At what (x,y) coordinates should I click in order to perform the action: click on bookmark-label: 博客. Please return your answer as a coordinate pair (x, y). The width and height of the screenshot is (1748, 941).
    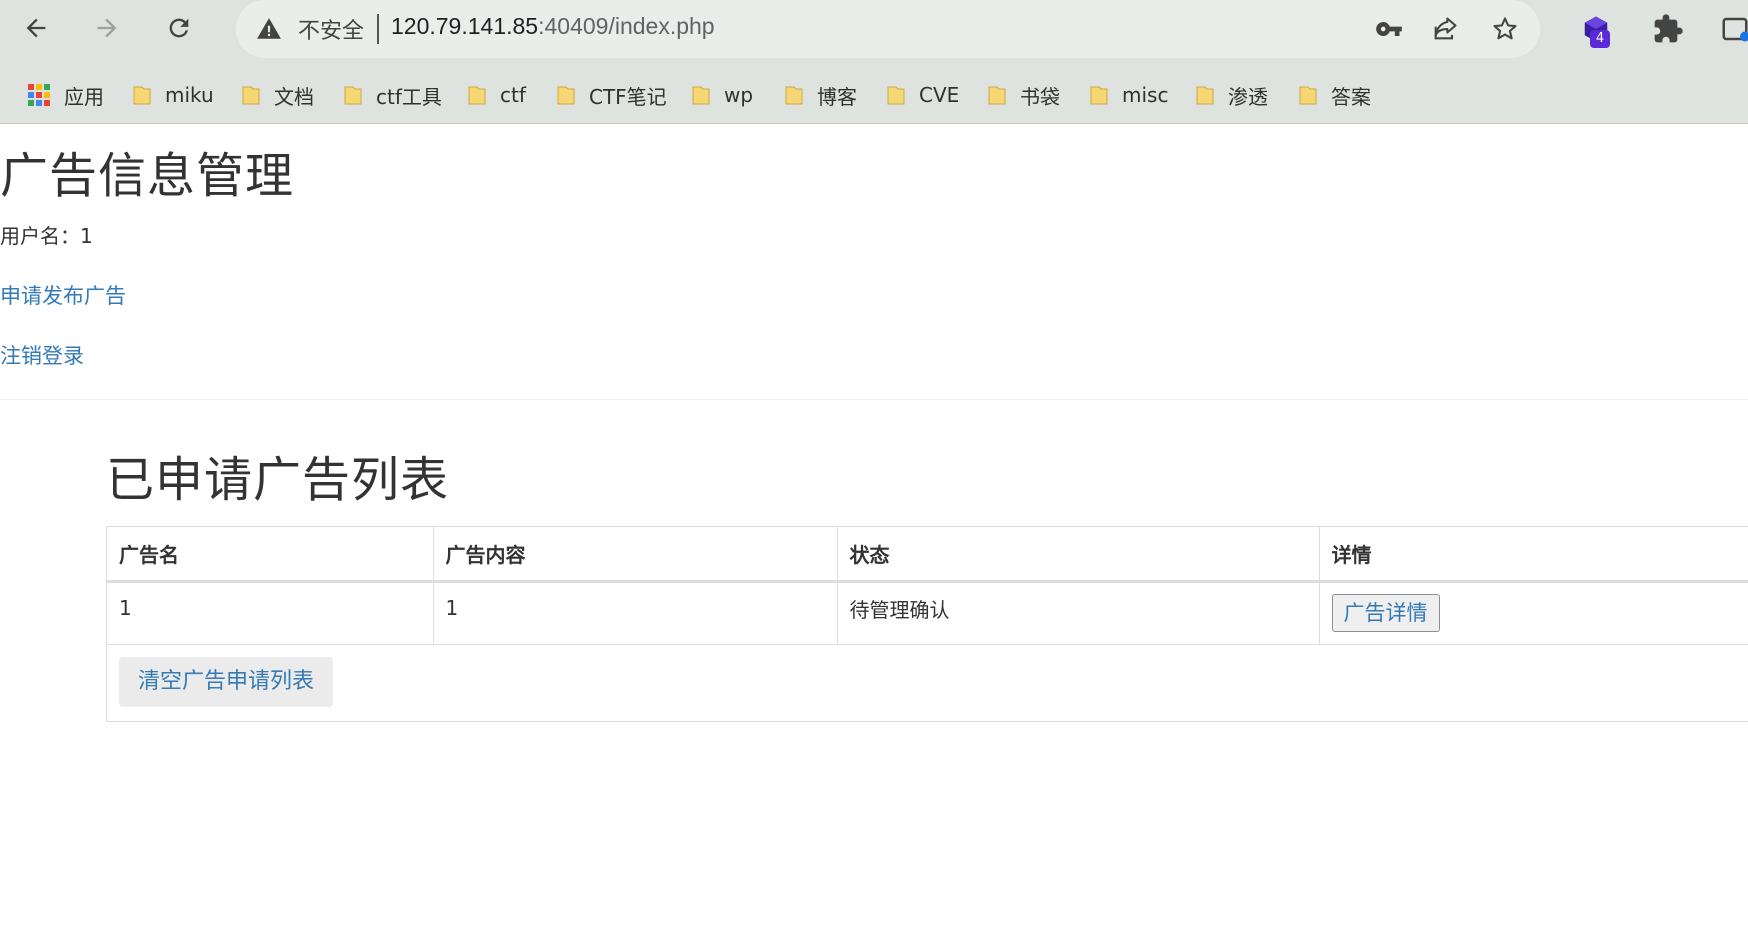
    Looking at the image, I should click on (837, 96).